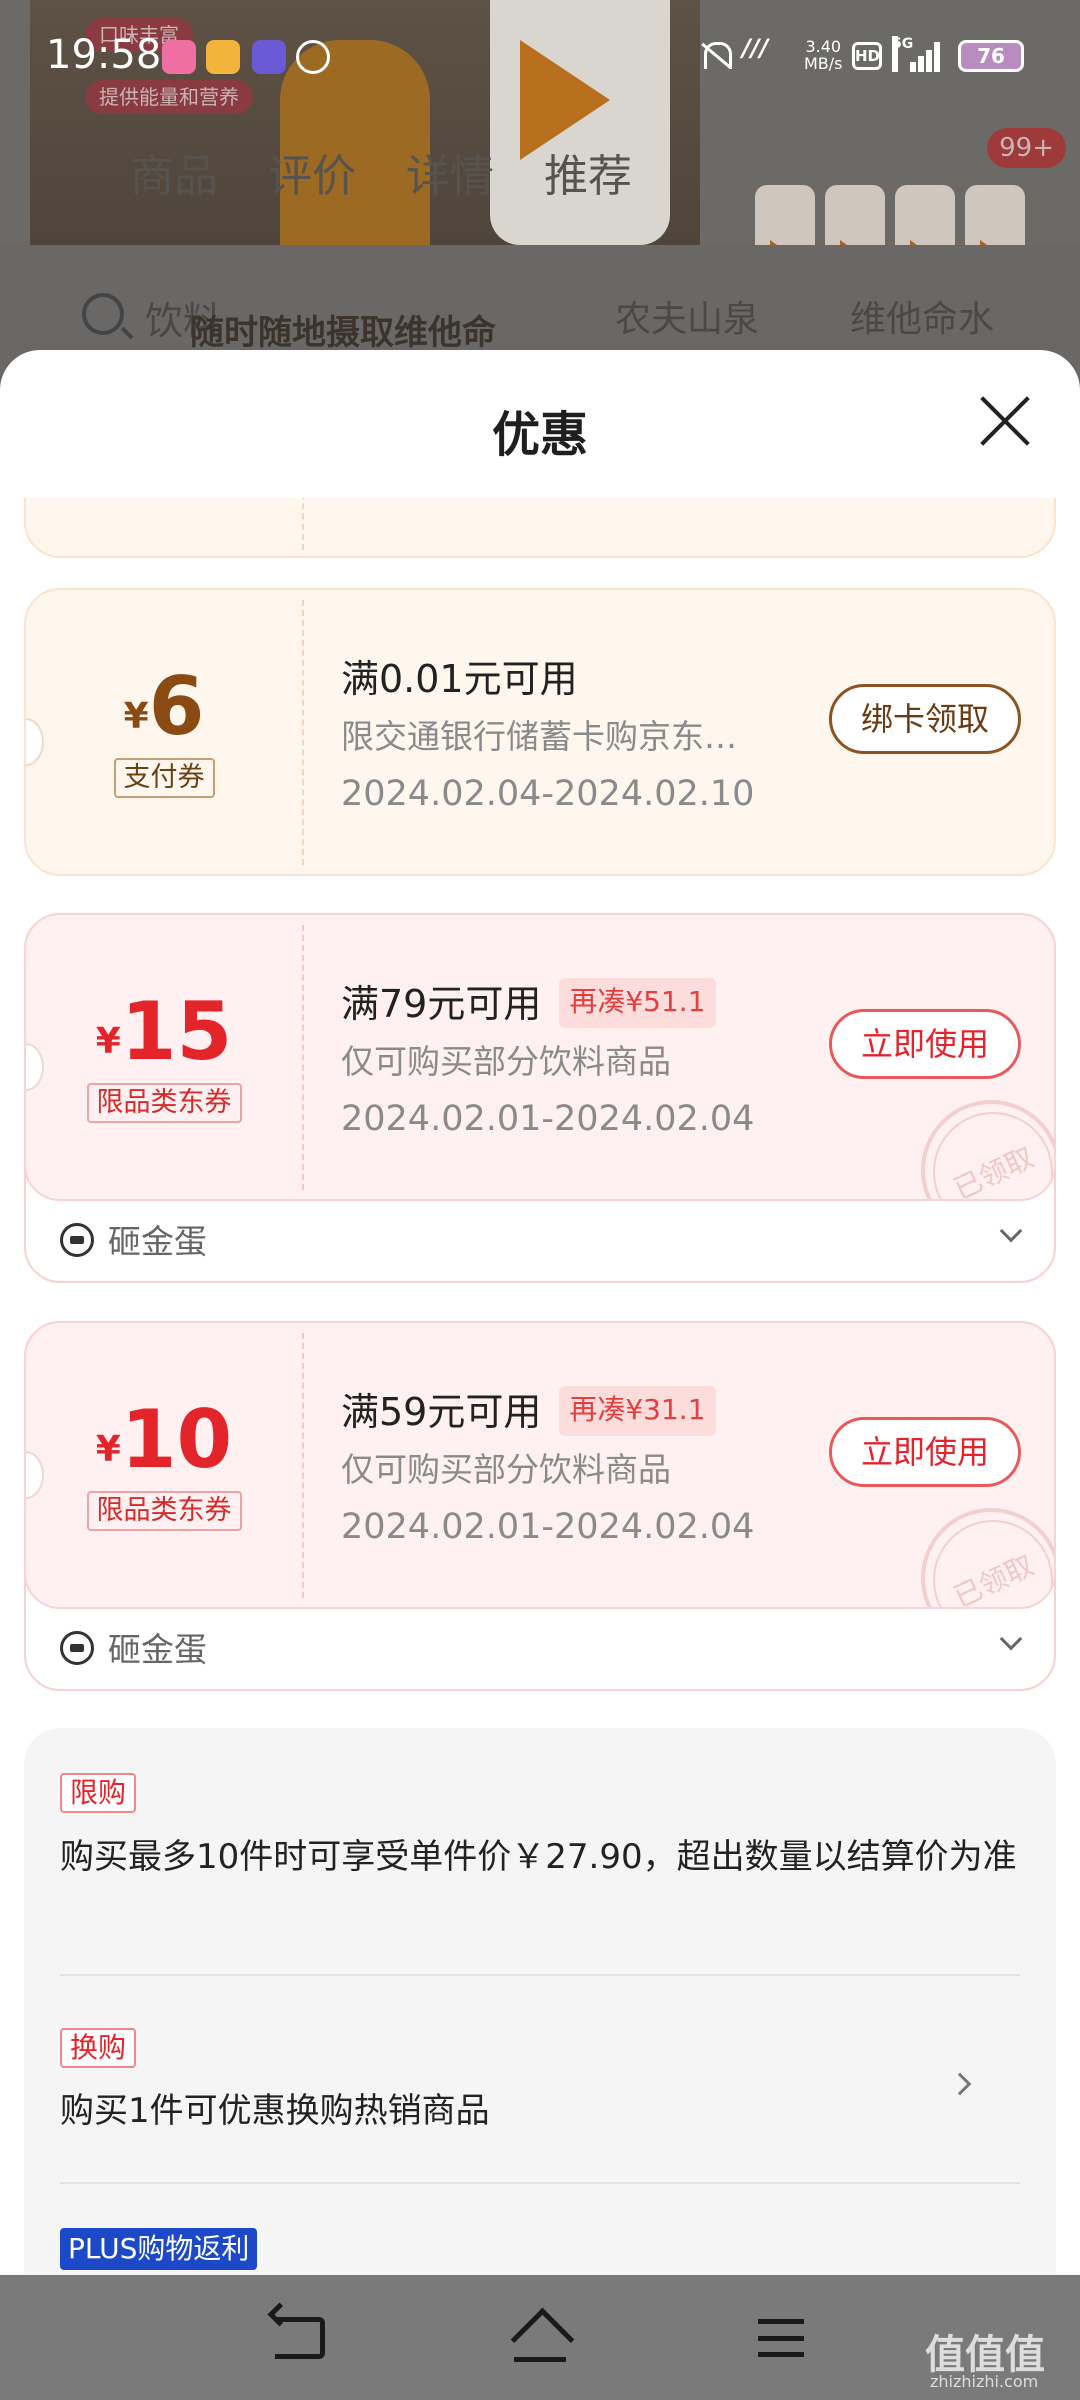 This screenshot has width=1080, height=2400. Describe the element at coordinates (991, 56) in the screenshot. I see `battery-icon: 76` at that location.